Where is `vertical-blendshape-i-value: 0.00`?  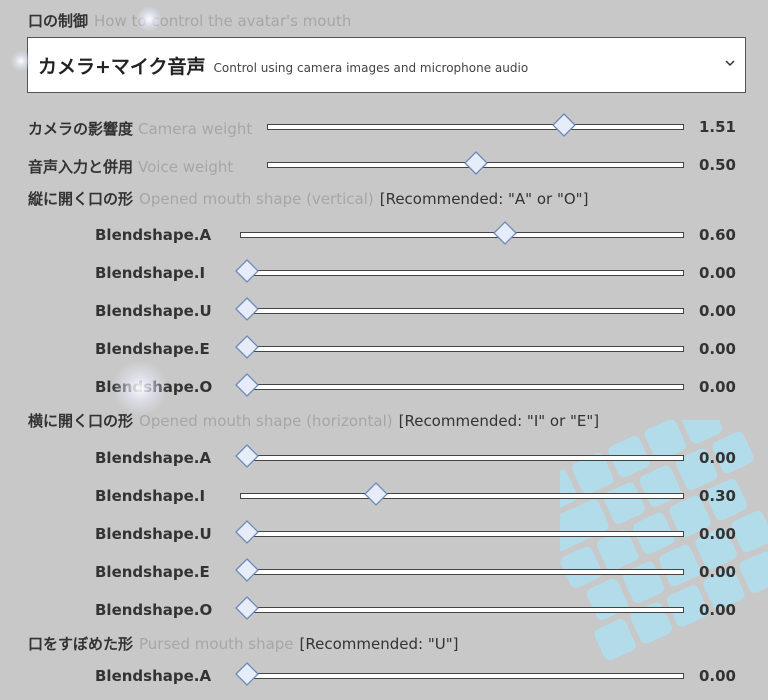
vertical-blendshape-i-value: 0.00 is located at coordinates (717, 273).